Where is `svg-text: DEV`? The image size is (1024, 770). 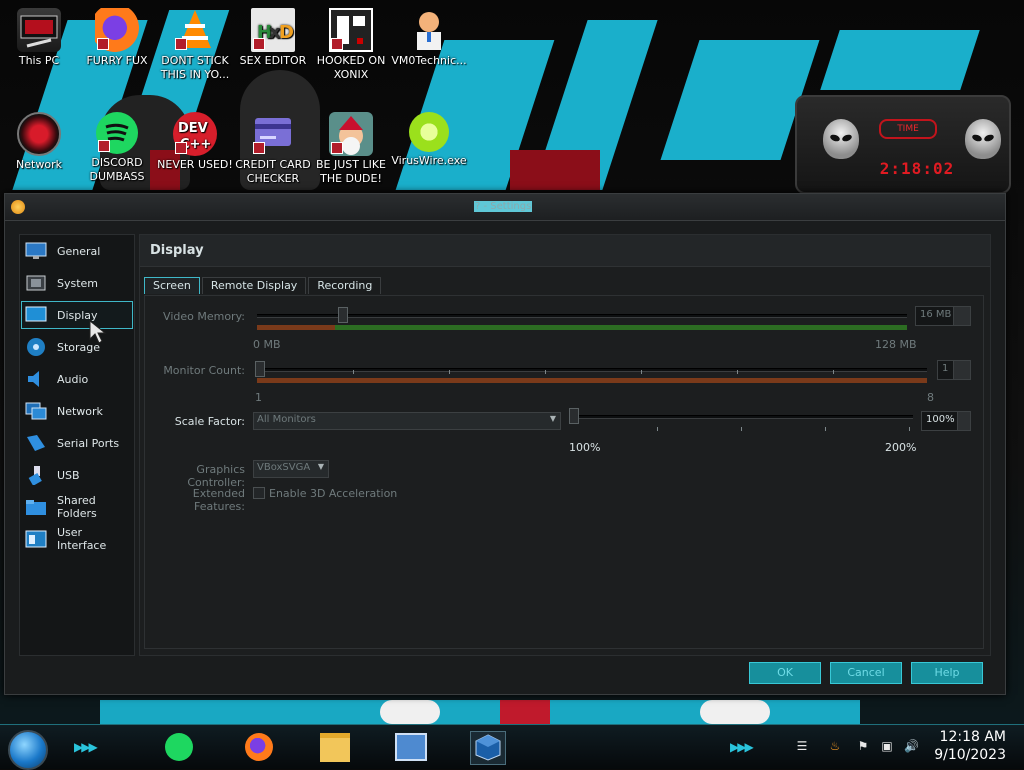 svg-text: DEV is located at coordinates (193, 128).